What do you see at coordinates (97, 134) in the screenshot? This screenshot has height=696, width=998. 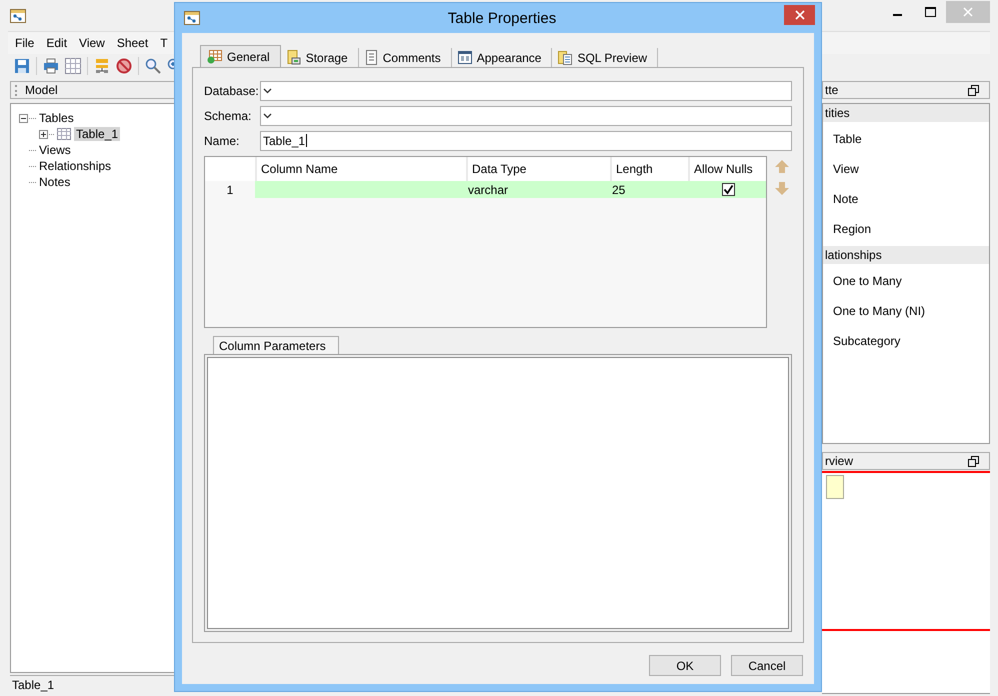 I see `tree-item: Table_1` at bounding box center [97, 134].